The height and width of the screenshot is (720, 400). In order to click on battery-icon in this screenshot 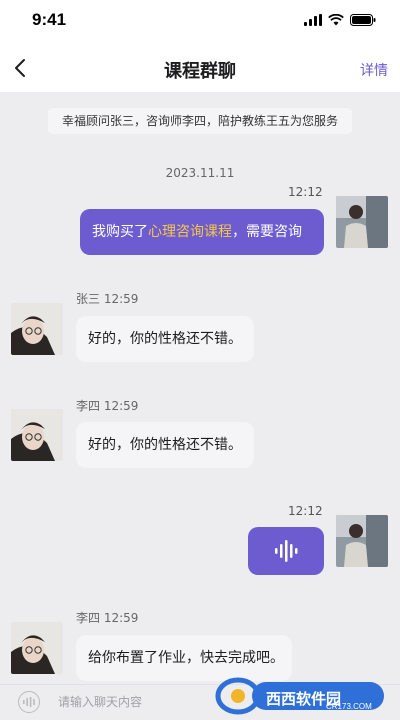, I will do `click(363, 20)`.